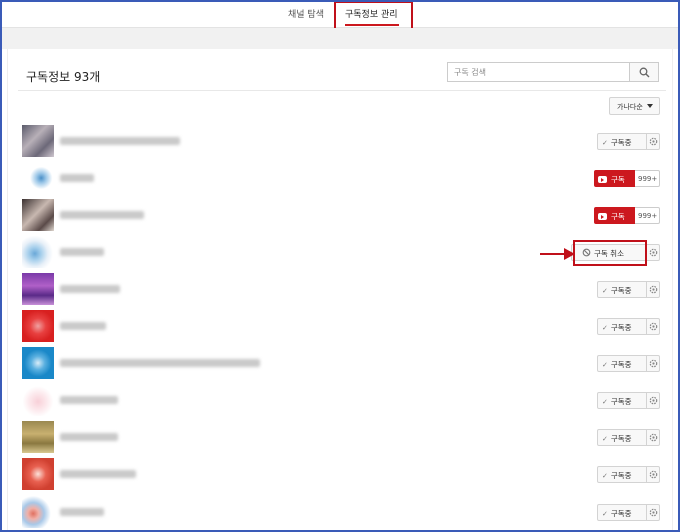 This screenshot has width=680, height=532. What do you see at coordinates (342, 90) in the screenshot?
I see `header-divider` at bounding box center [342, 90].